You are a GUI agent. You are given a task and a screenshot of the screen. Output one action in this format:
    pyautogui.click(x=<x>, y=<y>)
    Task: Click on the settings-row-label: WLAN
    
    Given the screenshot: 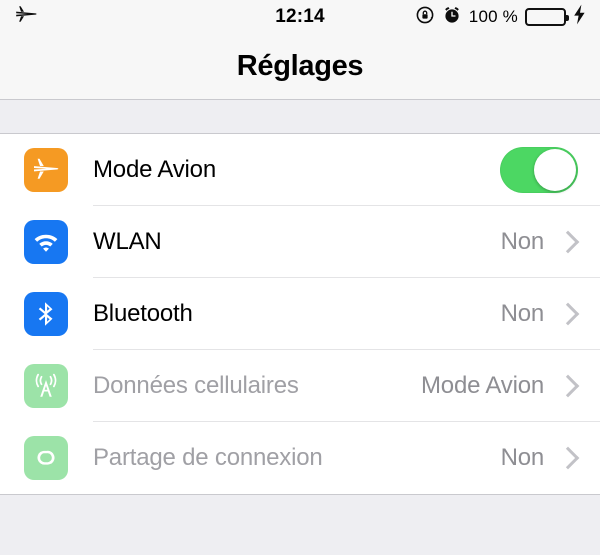 What is the action you would take?
    pyautogui.click(x=127, y=241)
    